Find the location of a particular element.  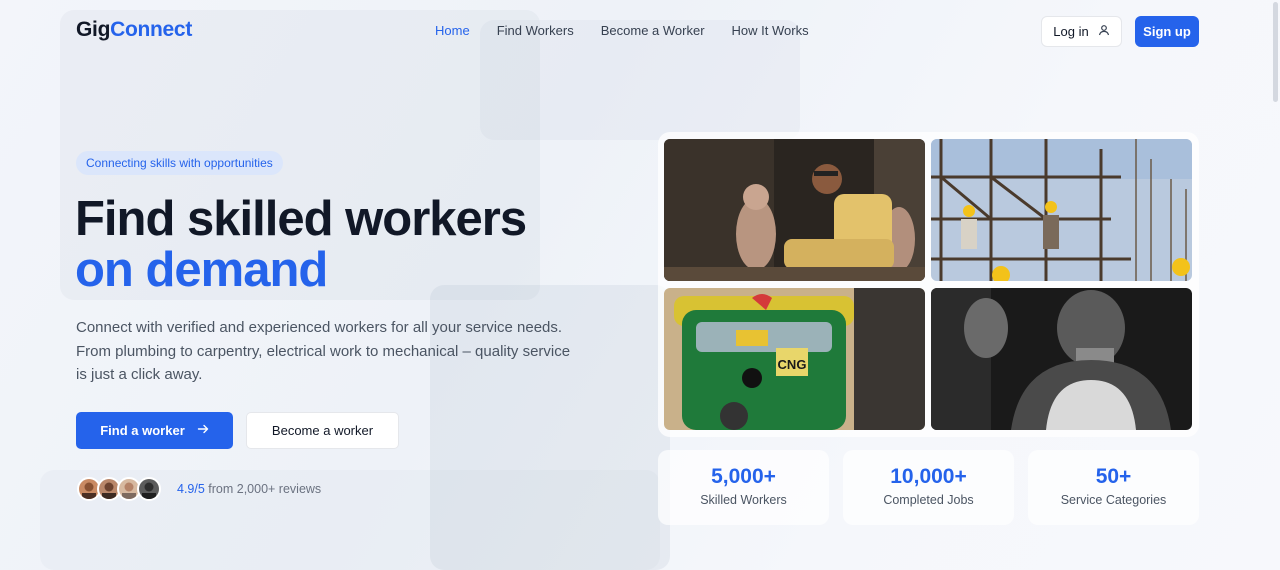

hero-title: Find skilled workers on demand is located at coordinates (301, 244).